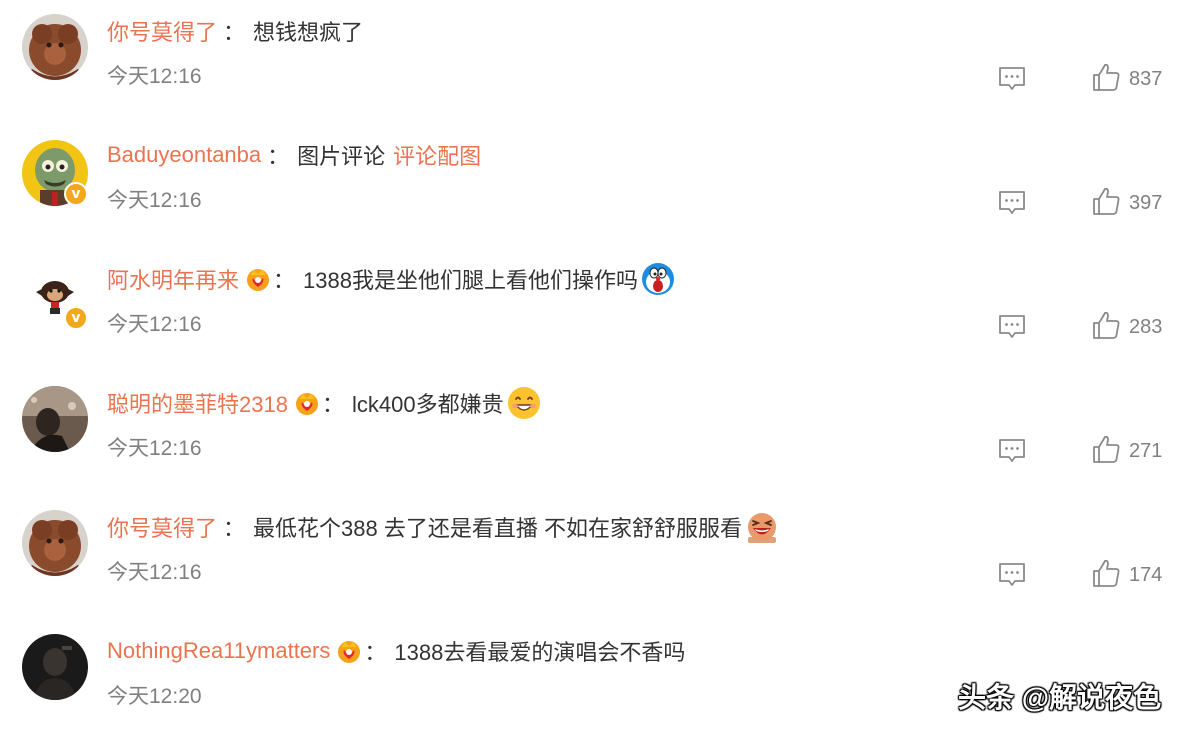  Describe the element at coordinates (1146, 79) in the screenshot. I see `like-count: 837` at that location.